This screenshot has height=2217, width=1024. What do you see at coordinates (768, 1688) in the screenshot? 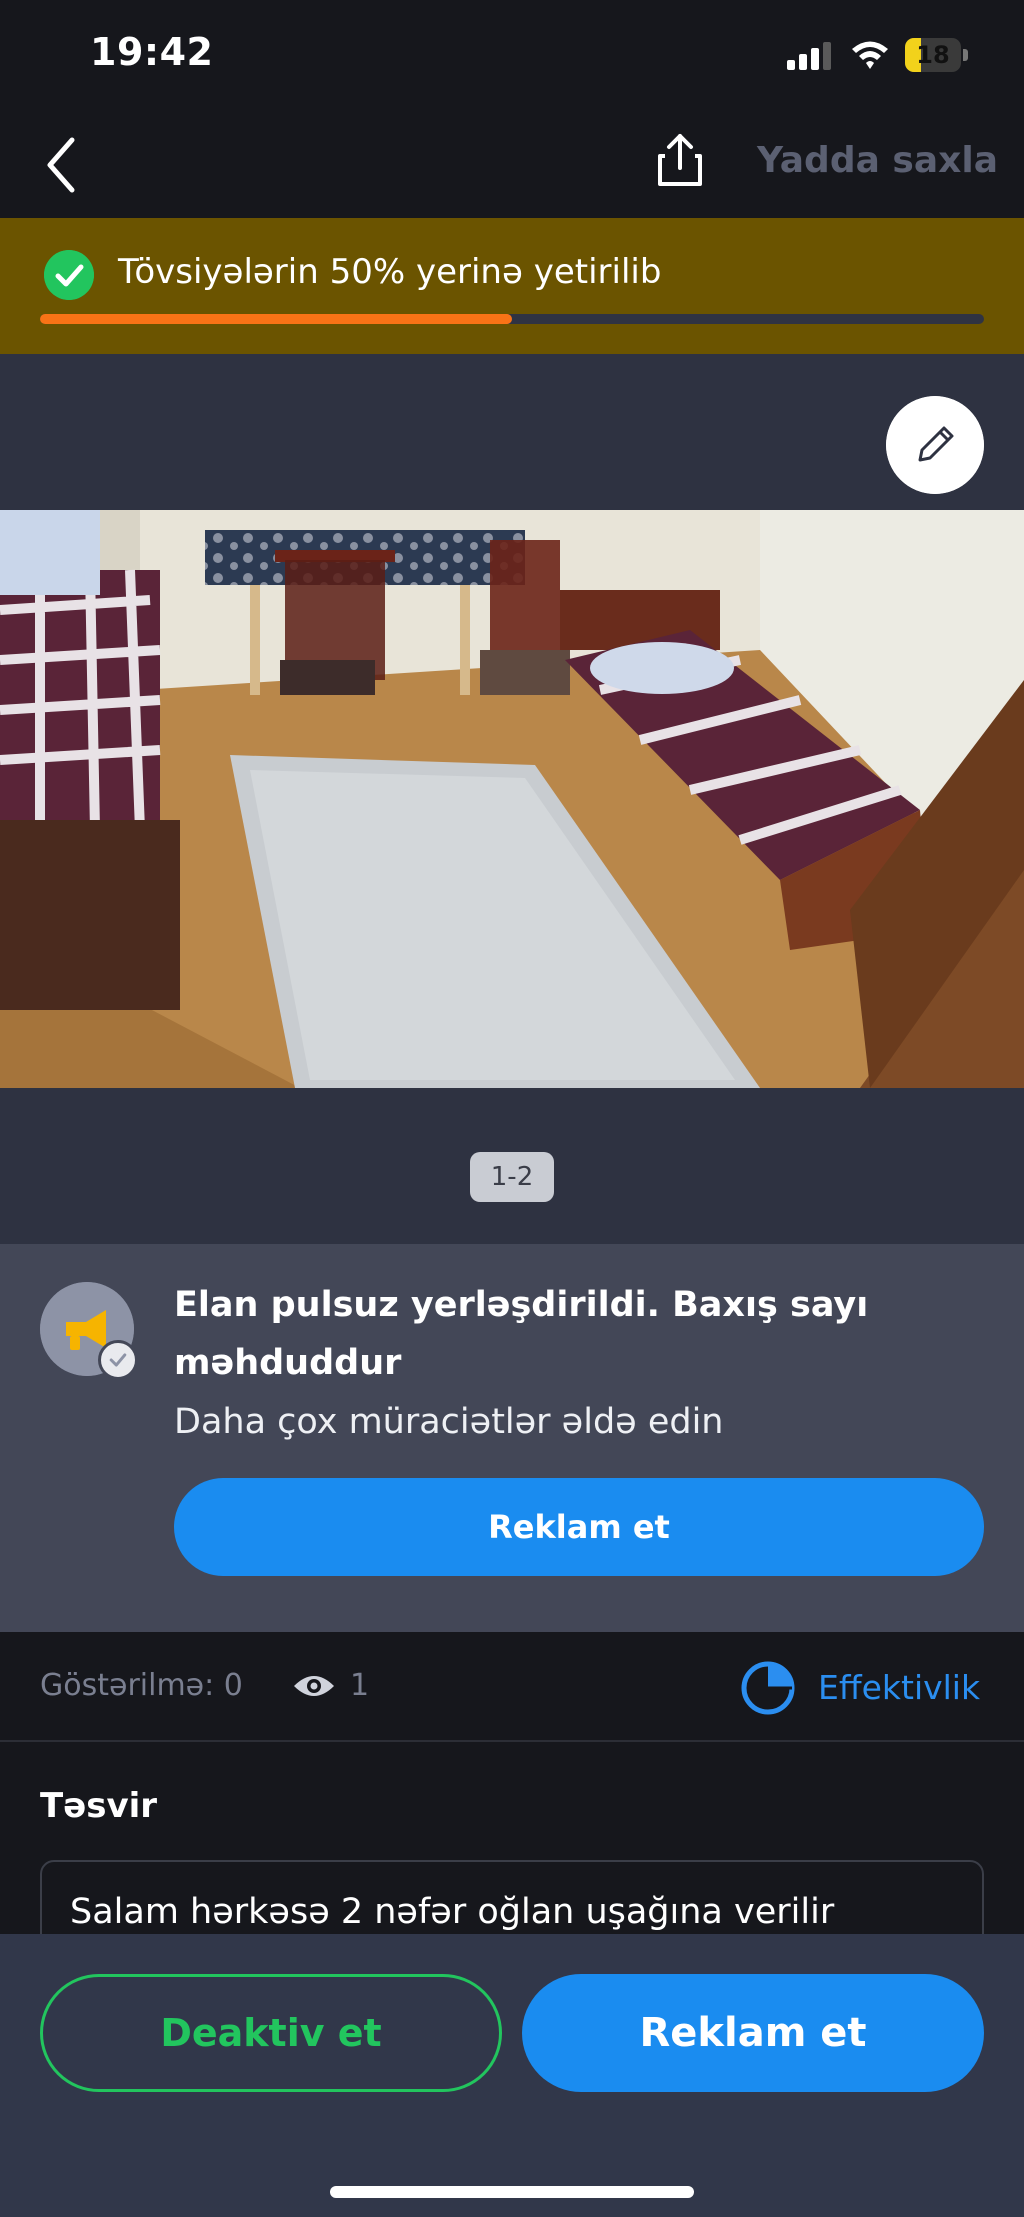
I see `pie-chart-icon` at bounding box center [768, 1688].